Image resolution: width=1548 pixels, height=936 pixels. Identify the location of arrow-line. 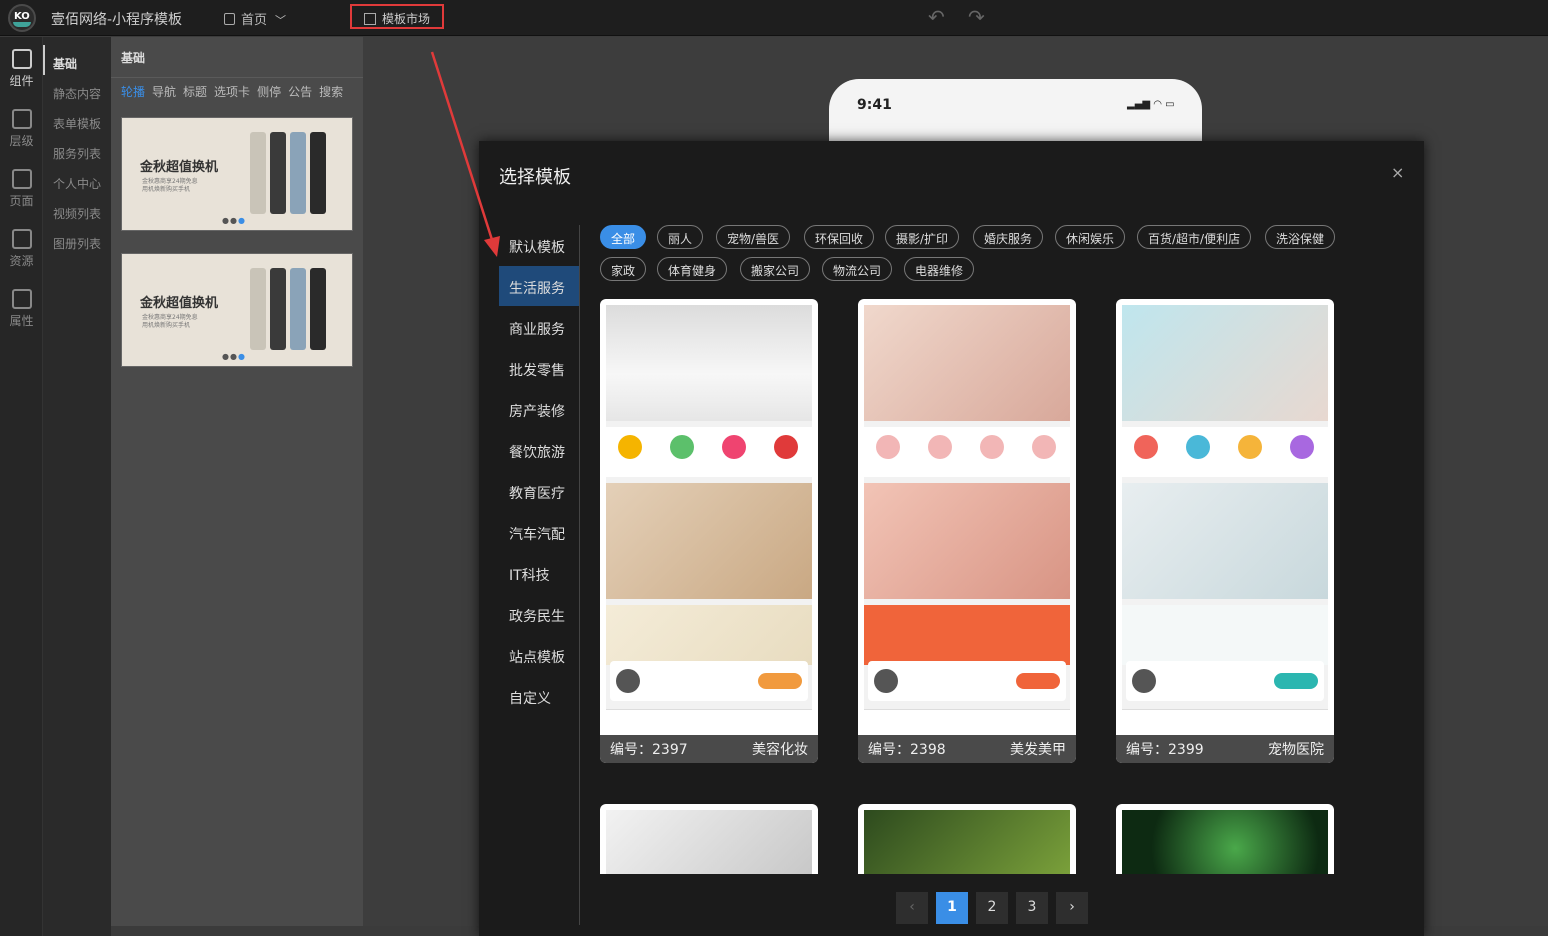
(463, 149).